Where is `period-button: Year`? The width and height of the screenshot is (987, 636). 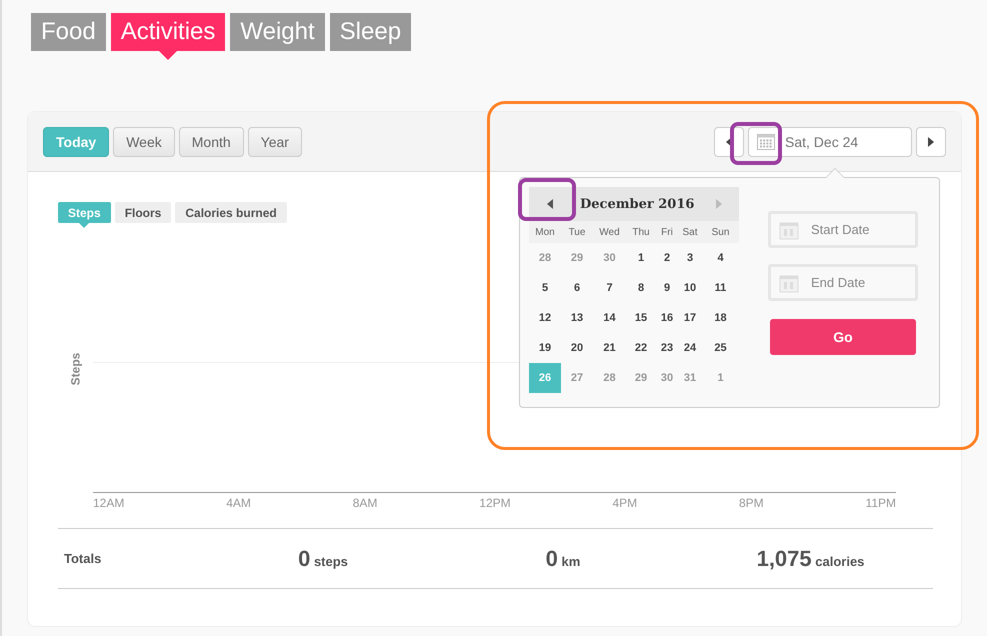 period-button: Year is located at coordinates (275, 141).